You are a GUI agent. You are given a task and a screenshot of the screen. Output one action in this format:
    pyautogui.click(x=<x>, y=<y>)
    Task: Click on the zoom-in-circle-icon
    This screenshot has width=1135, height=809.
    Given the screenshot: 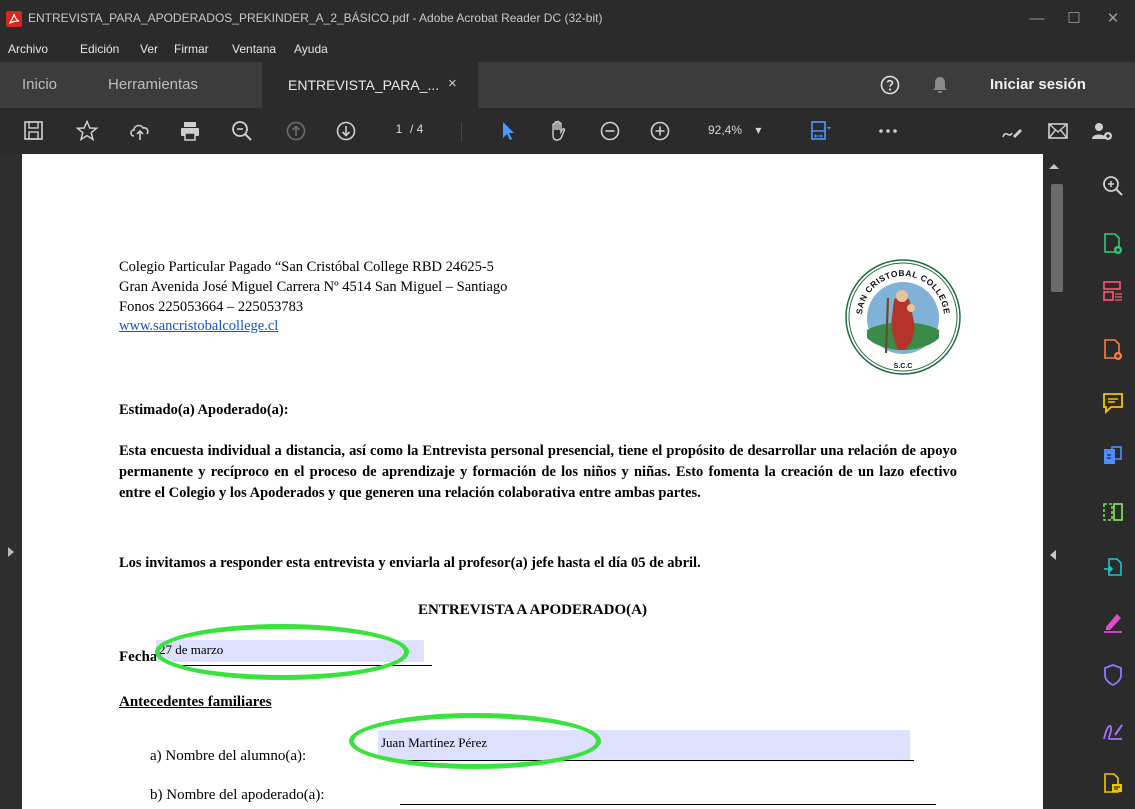 What is the action you would take?
    pyautogui.click(x=660, y=131)
    